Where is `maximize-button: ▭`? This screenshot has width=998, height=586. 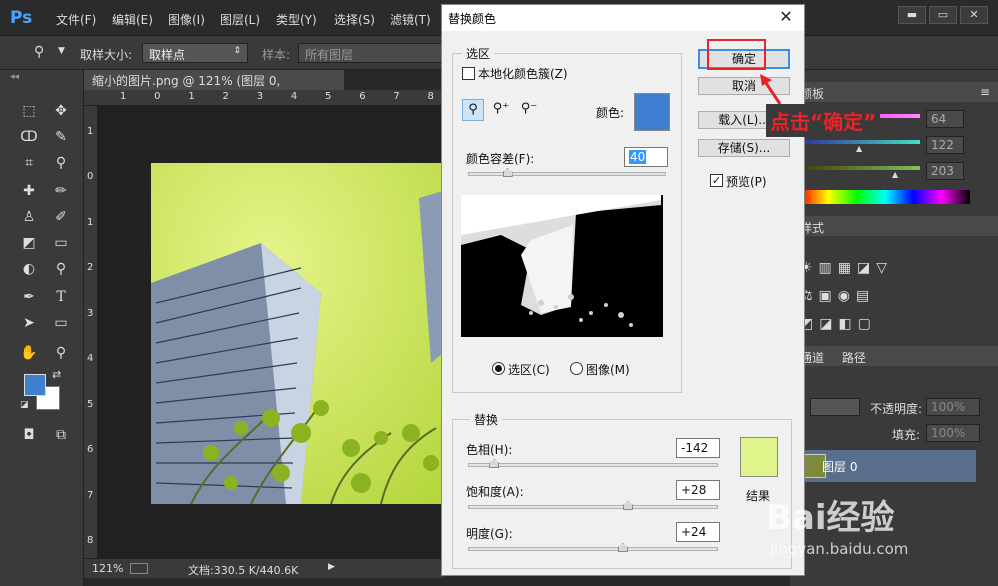
maximize-button: ▭ is located at coordinates (943, 15).